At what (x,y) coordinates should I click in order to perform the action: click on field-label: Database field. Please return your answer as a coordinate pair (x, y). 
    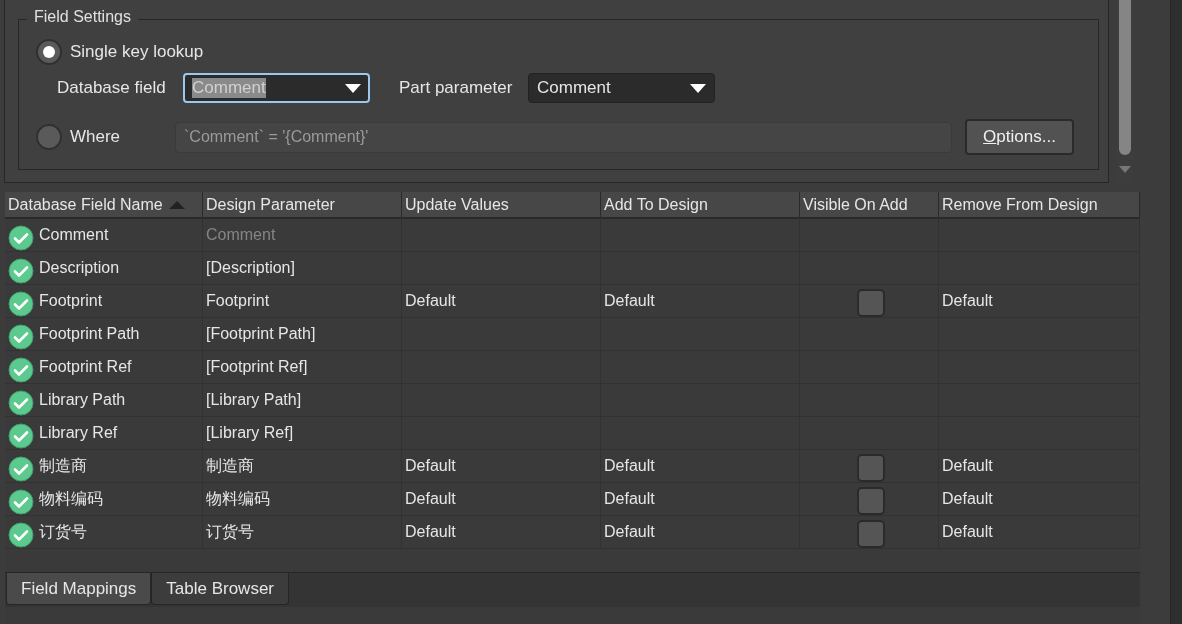
    Looking at the image, I should click on (112, 88).